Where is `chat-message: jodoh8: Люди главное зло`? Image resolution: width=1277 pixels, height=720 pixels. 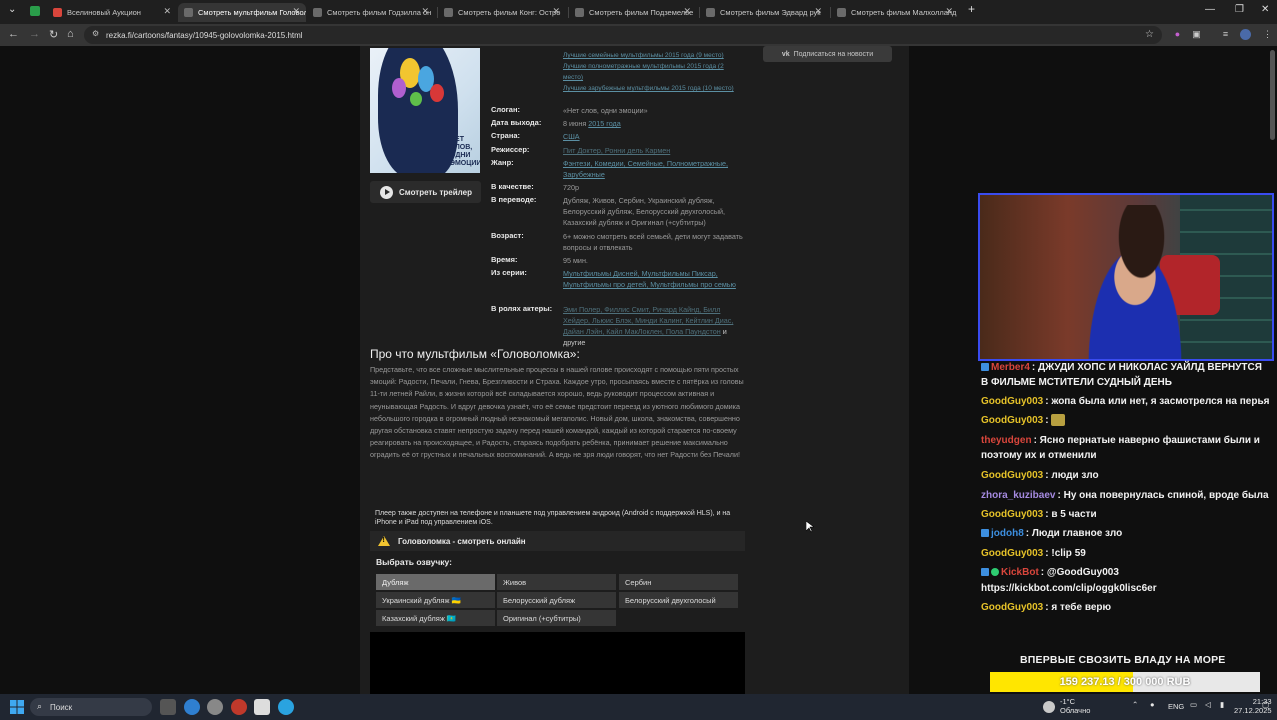
chat-message: jodoh8: Люди главное зло is located at coordinates (1129, 534).